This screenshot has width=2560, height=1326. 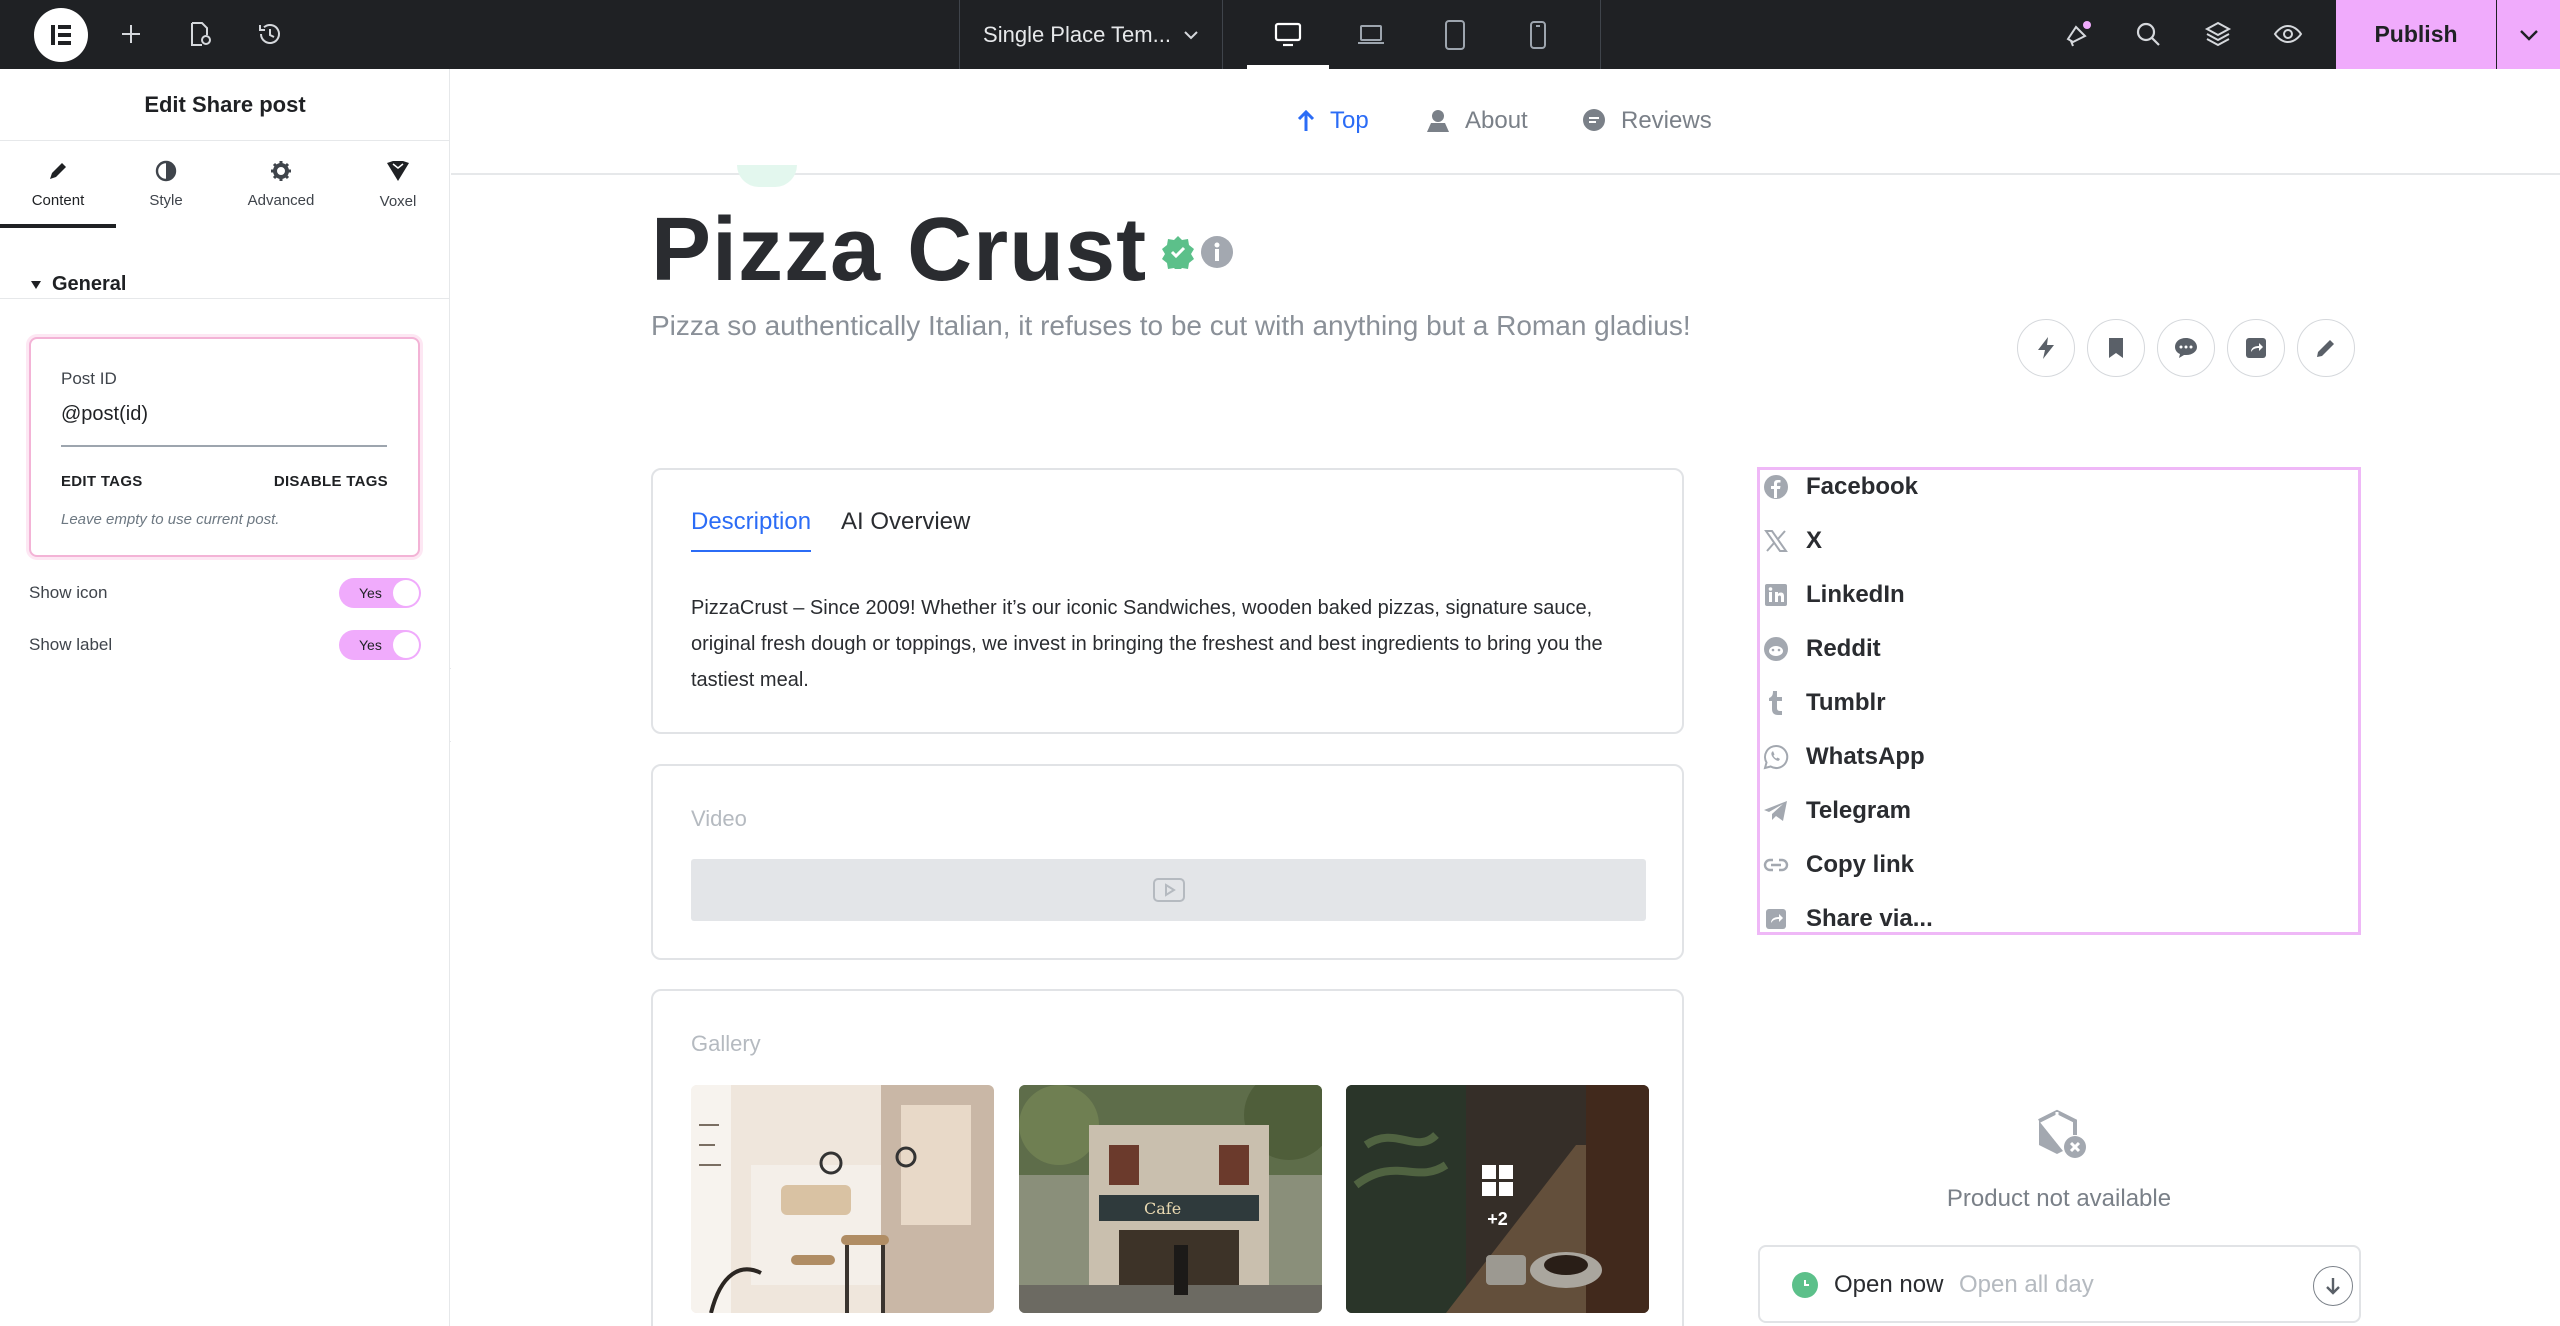 What do you see at coordinates (398, 201) in the screenshot?
I see `tab-label: Voxel` at bounding box center [398, 201].